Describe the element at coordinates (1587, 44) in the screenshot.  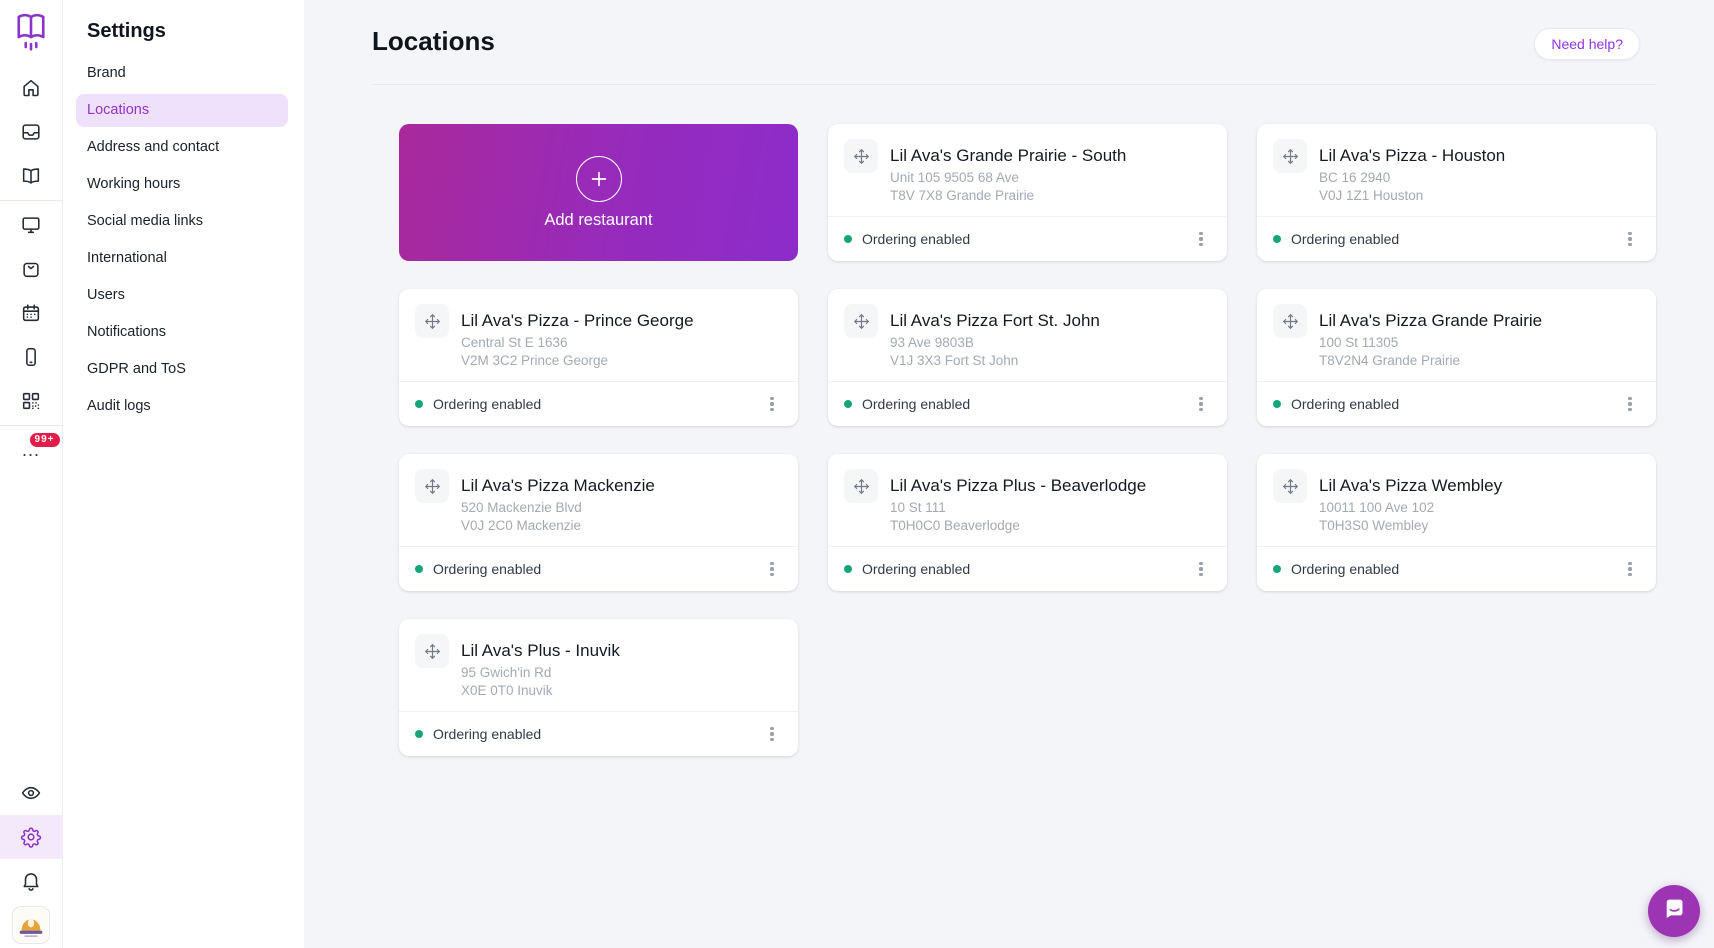
I see `need-help-button: Need help?` at that location.